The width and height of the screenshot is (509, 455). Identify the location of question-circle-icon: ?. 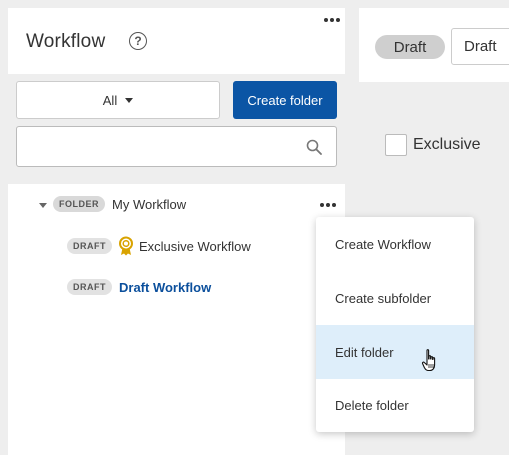
(138, 41).